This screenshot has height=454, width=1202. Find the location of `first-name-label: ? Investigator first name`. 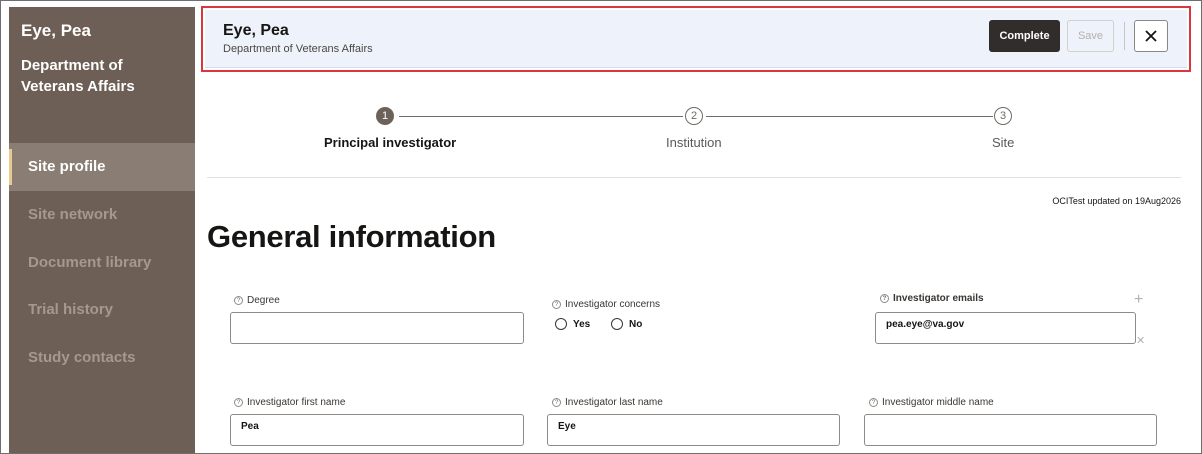

first-name-label: ? Investigator first name is located at coordinates (289, 402).